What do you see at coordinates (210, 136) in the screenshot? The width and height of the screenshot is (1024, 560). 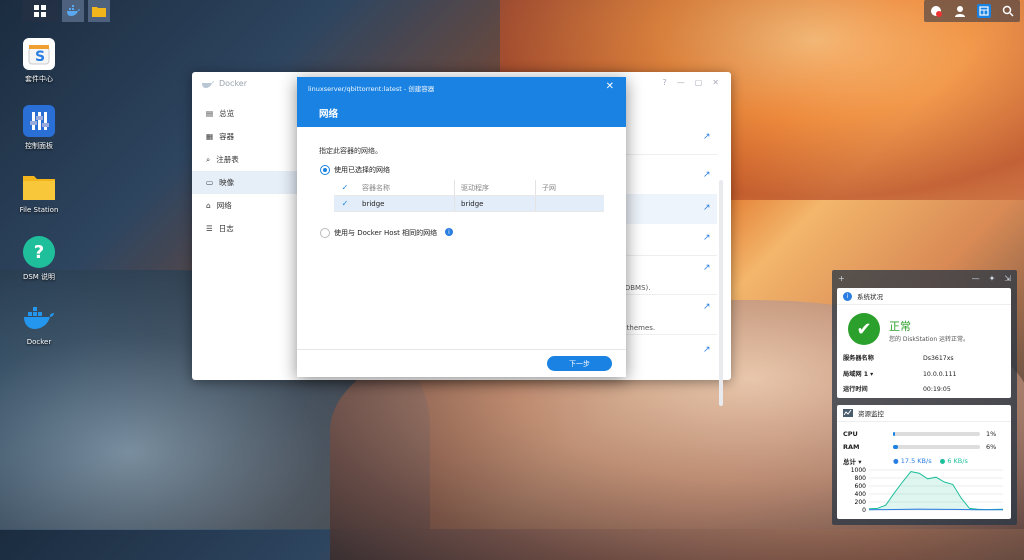 I see `container-icon: ▦` at bounding box center [210, 136].